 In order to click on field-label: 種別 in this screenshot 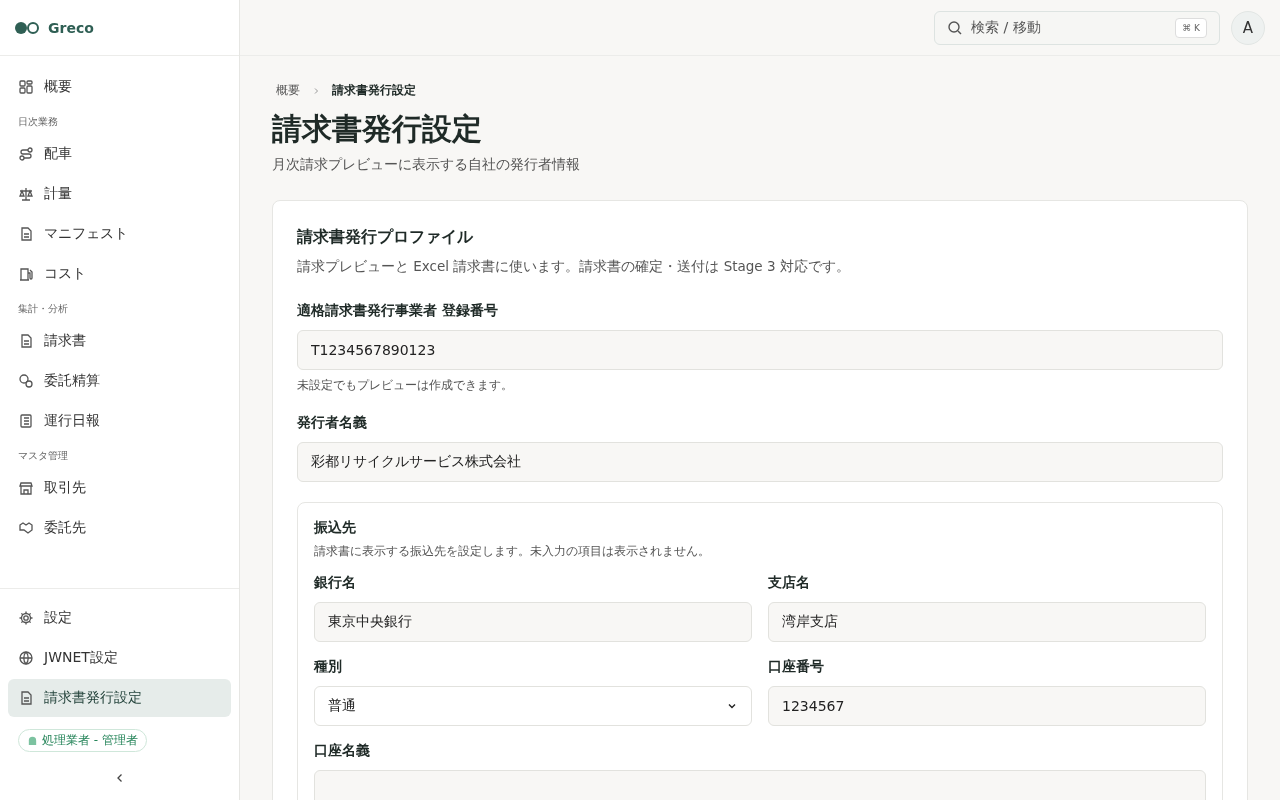, I will do `click(328, 667)`.